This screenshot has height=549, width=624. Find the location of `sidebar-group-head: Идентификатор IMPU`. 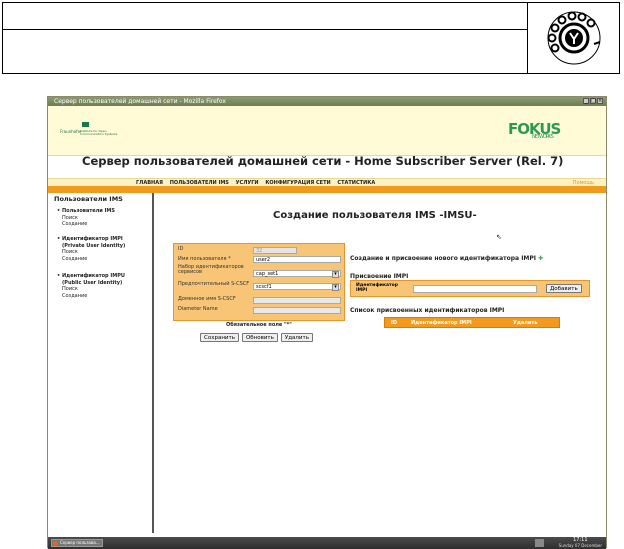

sidebar-group-head: Идентификатор IMPU is located at coordinates (91, 276).